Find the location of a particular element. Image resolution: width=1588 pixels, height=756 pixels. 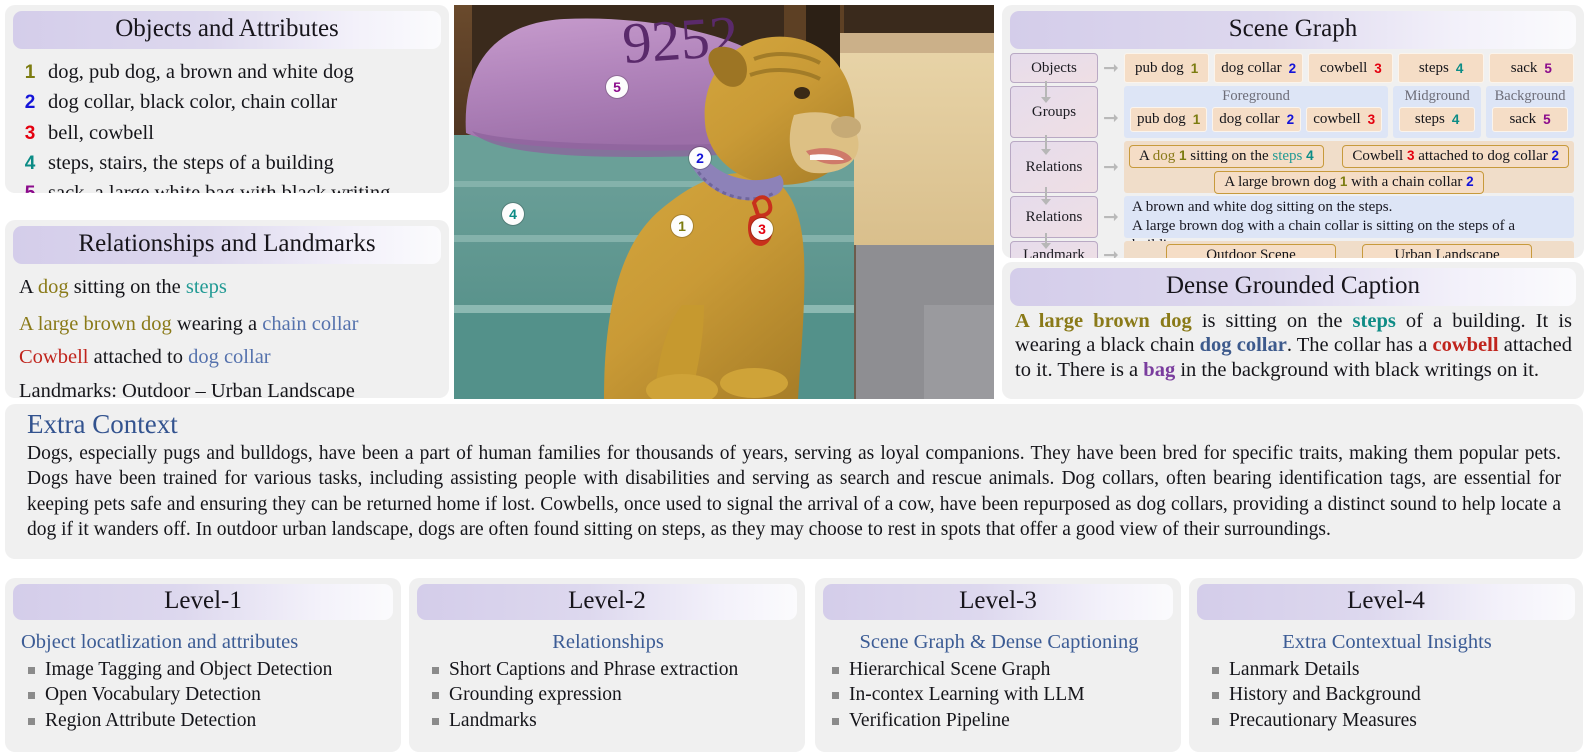

group-title: Foreground is located at coordinates (1256, 96).